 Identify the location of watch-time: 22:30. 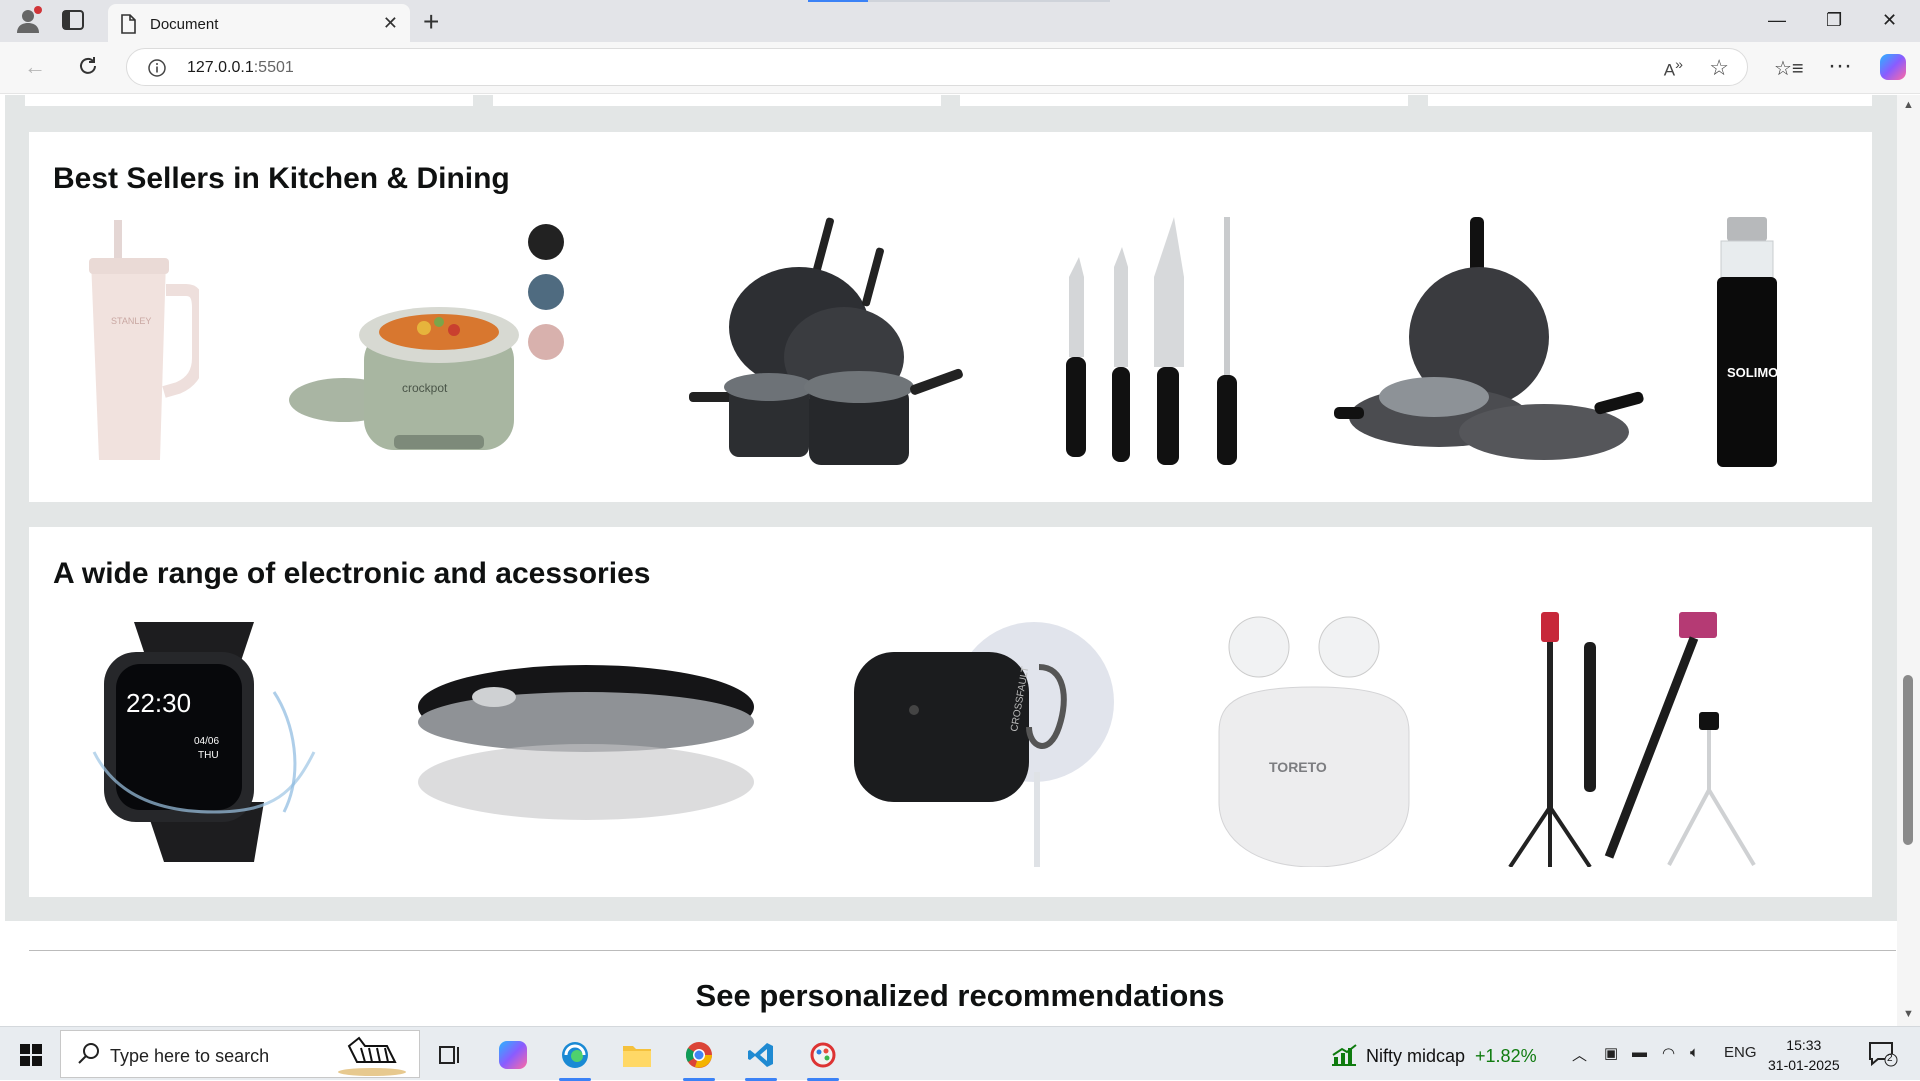
(158, 703).